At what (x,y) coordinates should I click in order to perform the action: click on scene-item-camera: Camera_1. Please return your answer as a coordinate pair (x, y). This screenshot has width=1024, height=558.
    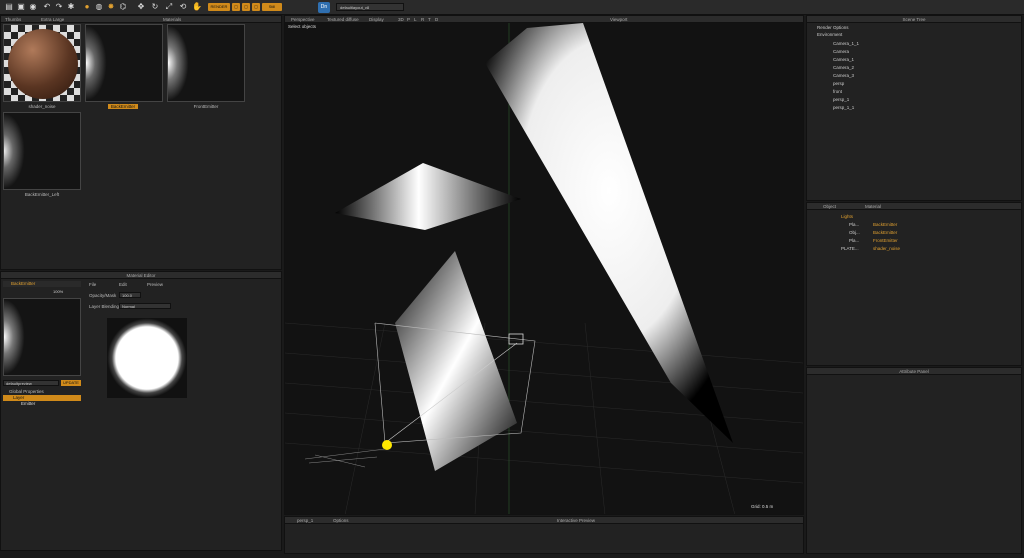
    Looking at the image, I should click on (912, 60).